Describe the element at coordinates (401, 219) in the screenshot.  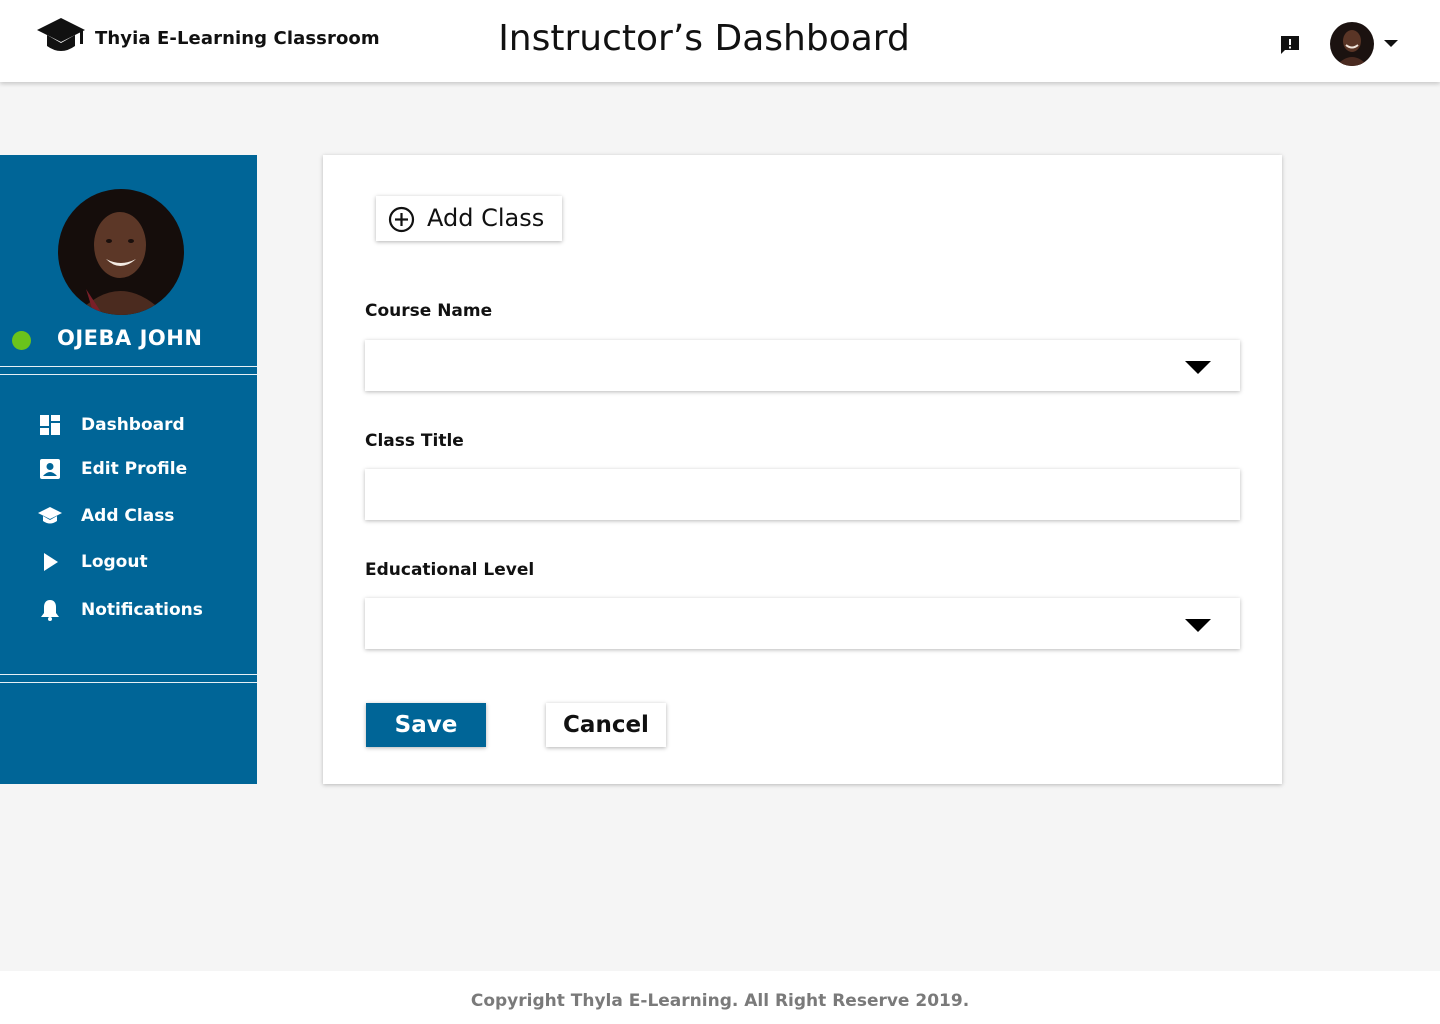
I see `add-circle-icon` at that location.